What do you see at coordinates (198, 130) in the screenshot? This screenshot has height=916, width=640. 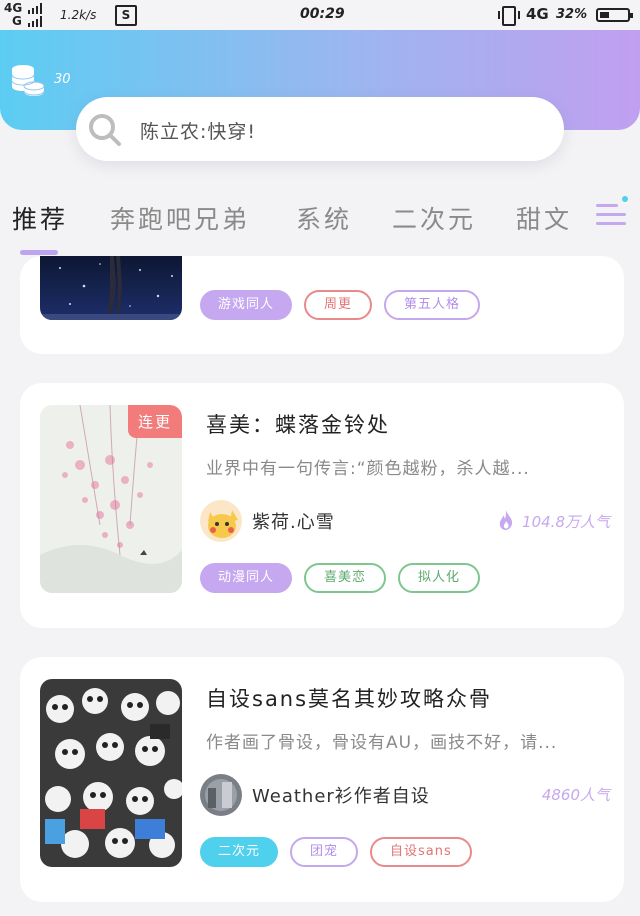 I see `search-input: 陈立农:快穿!` at bounding box center [198, 130].